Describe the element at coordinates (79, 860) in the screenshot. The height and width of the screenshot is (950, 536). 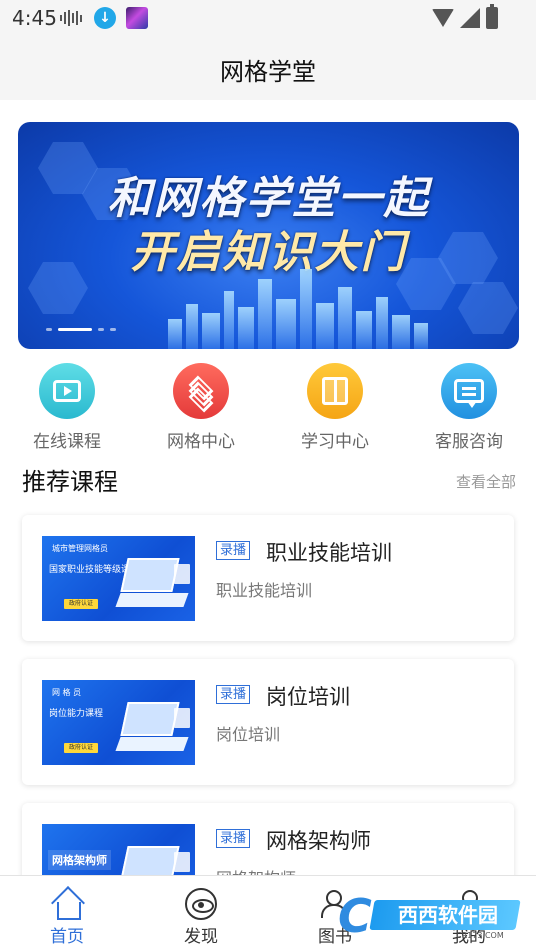
I see `thumb-heading: 网格架构师` at that location.